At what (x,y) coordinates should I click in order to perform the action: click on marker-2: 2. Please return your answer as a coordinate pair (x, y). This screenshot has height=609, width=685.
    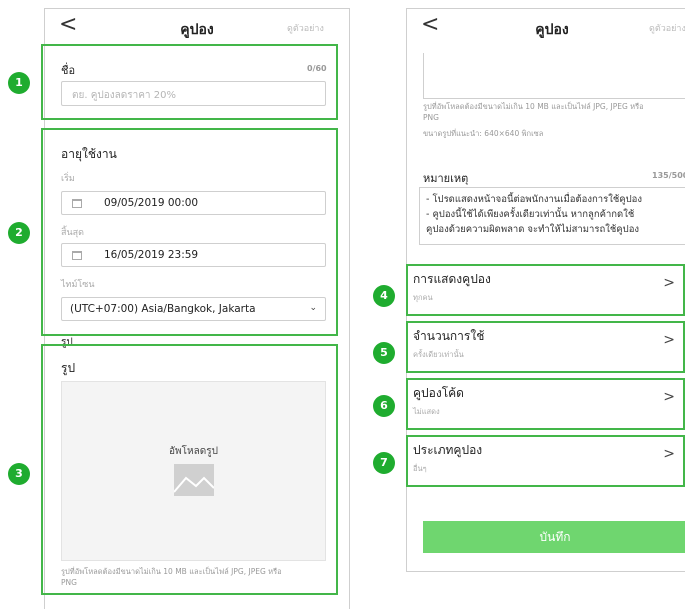
    Looking at the image, I should click on (19, 233).